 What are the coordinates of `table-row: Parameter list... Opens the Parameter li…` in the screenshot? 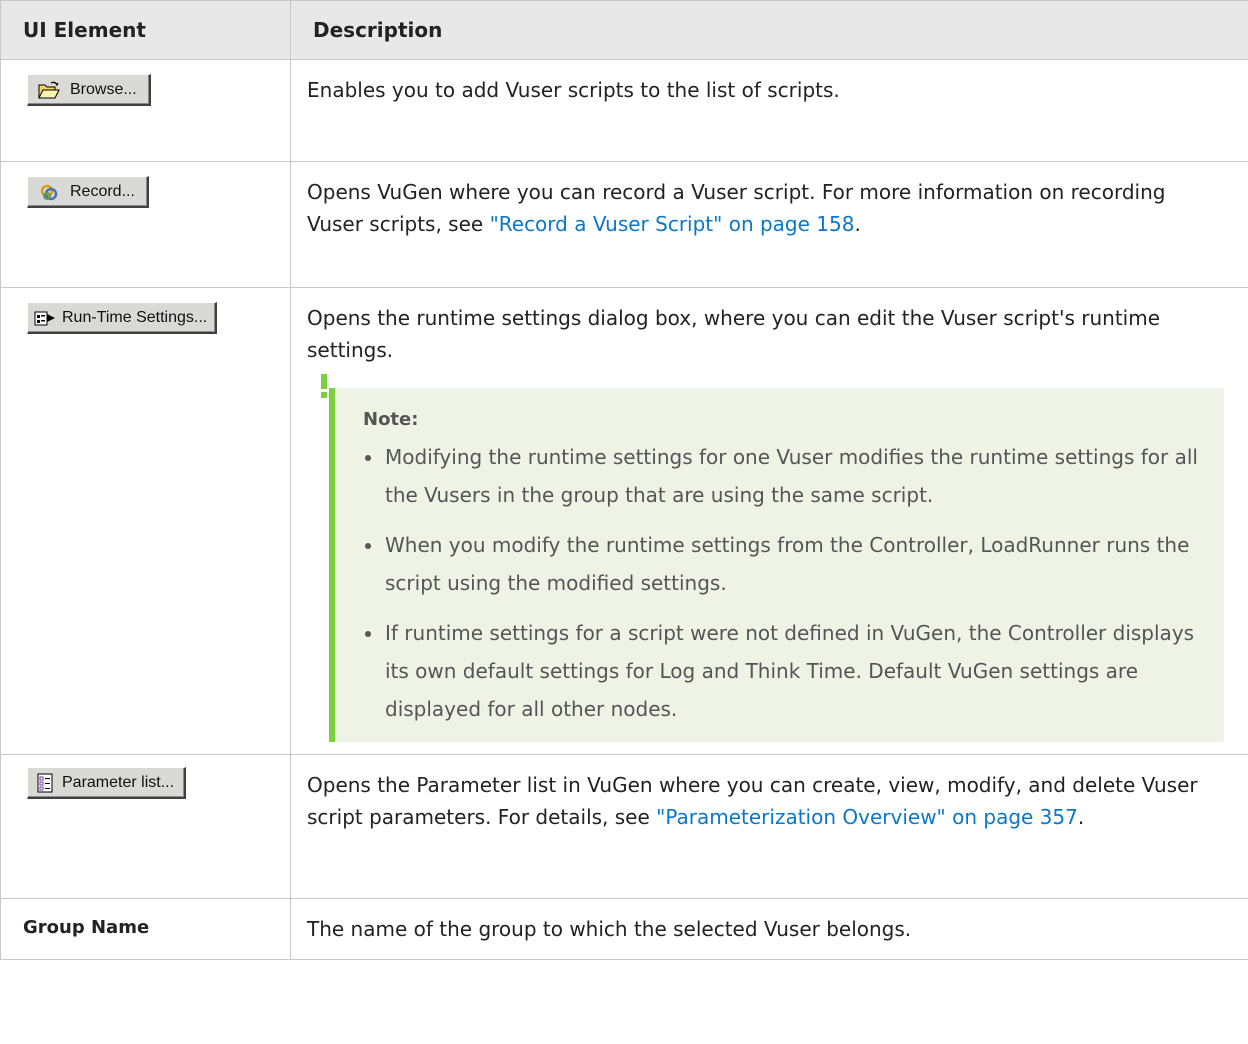 It's located at (624, 826).